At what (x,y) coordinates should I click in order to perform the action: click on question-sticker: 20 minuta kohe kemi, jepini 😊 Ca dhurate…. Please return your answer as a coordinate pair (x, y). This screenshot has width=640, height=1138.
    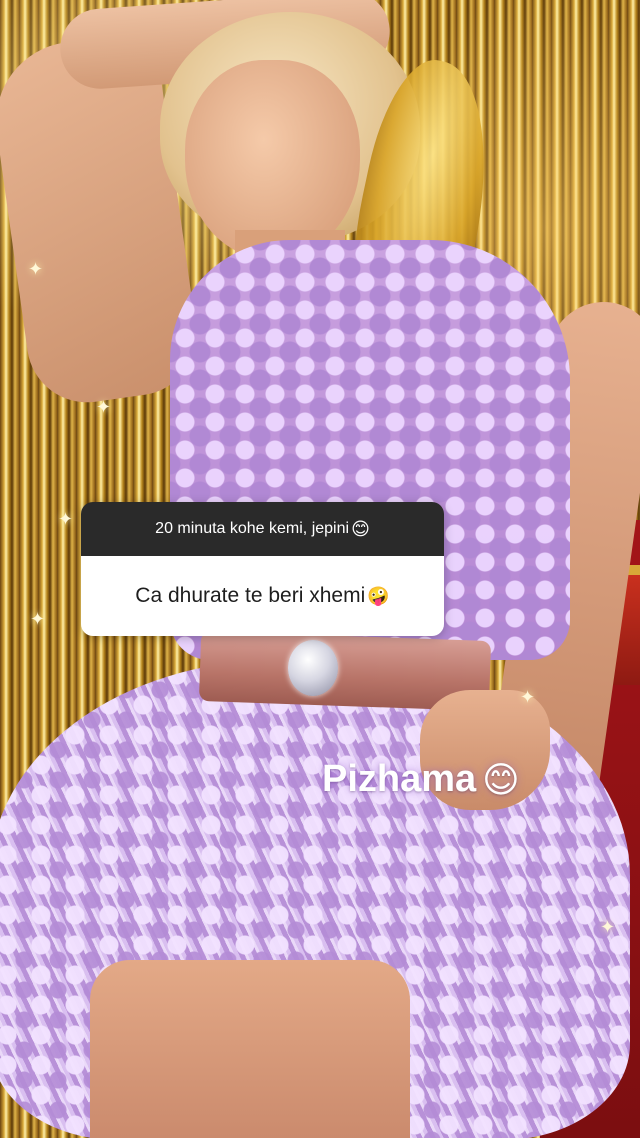
    Looking at the image, I should click on (262, 569).